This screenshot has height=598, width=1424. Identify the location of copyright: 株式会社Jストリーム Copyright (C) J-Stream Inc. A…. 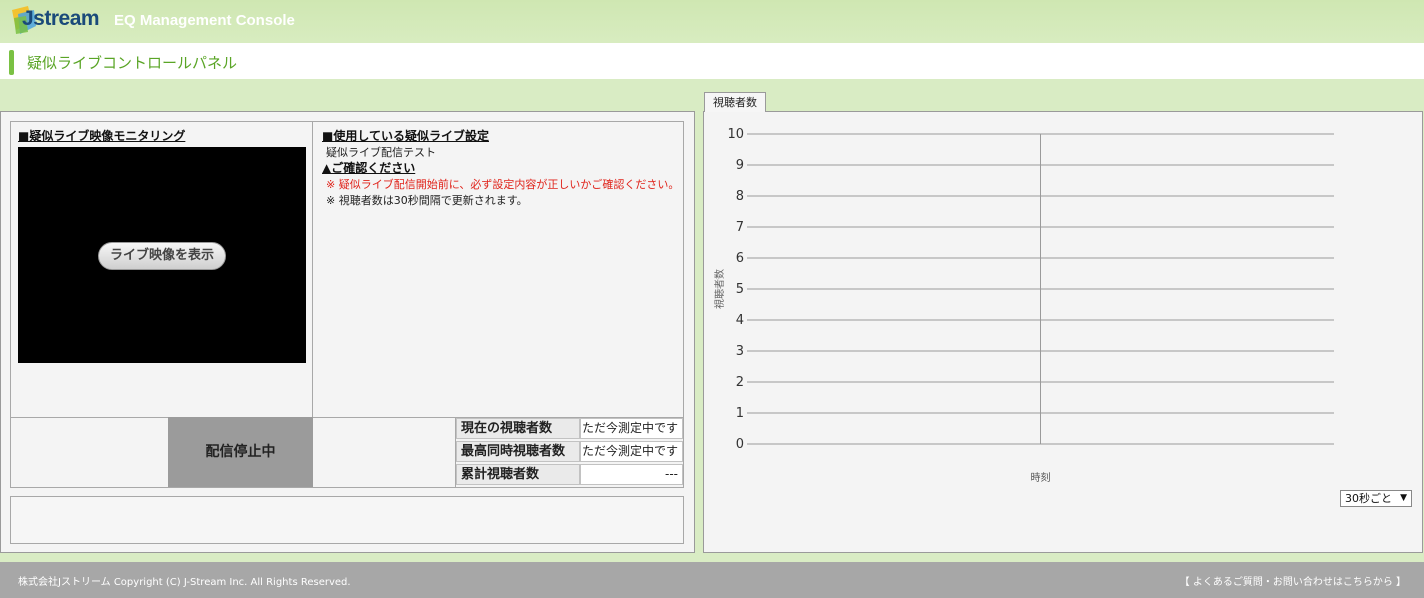
(184, 582).